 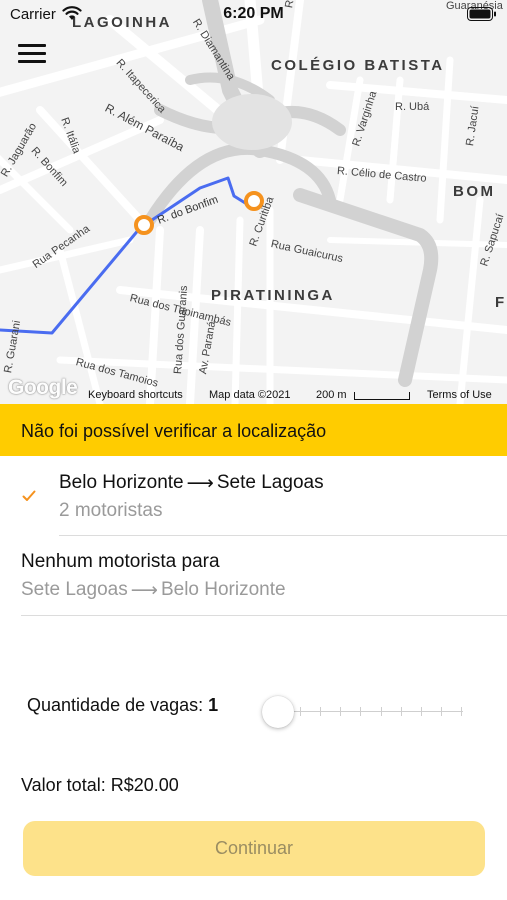 I want to click on terms-of-use-link: Terms of Use, so click(x=459, y=395).